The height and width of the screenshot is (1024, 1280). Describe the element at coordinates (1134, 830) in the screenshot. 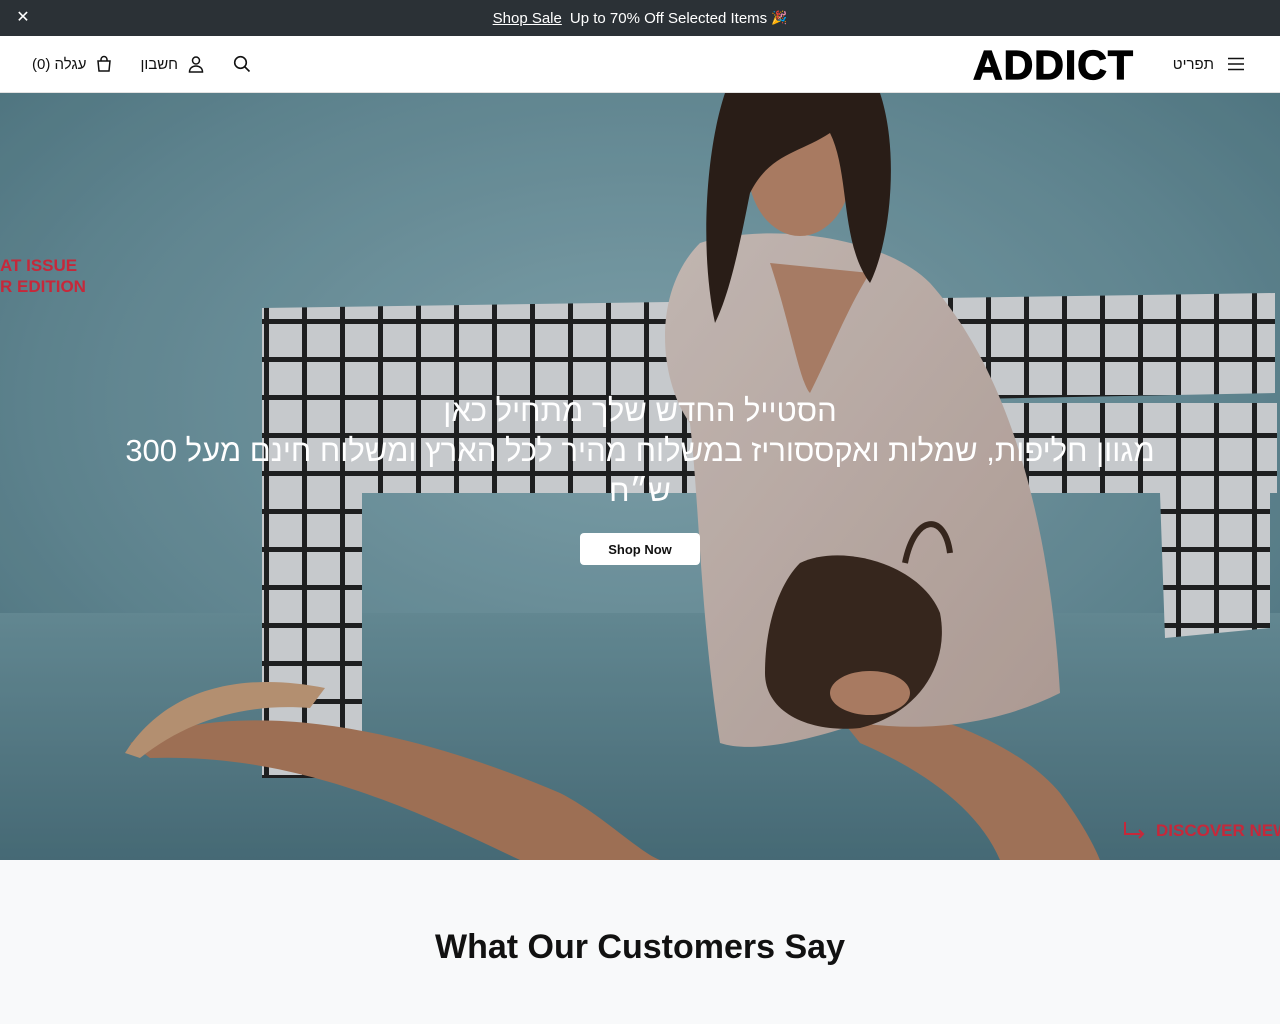

I see `arrow-down-right-icon` at that location.